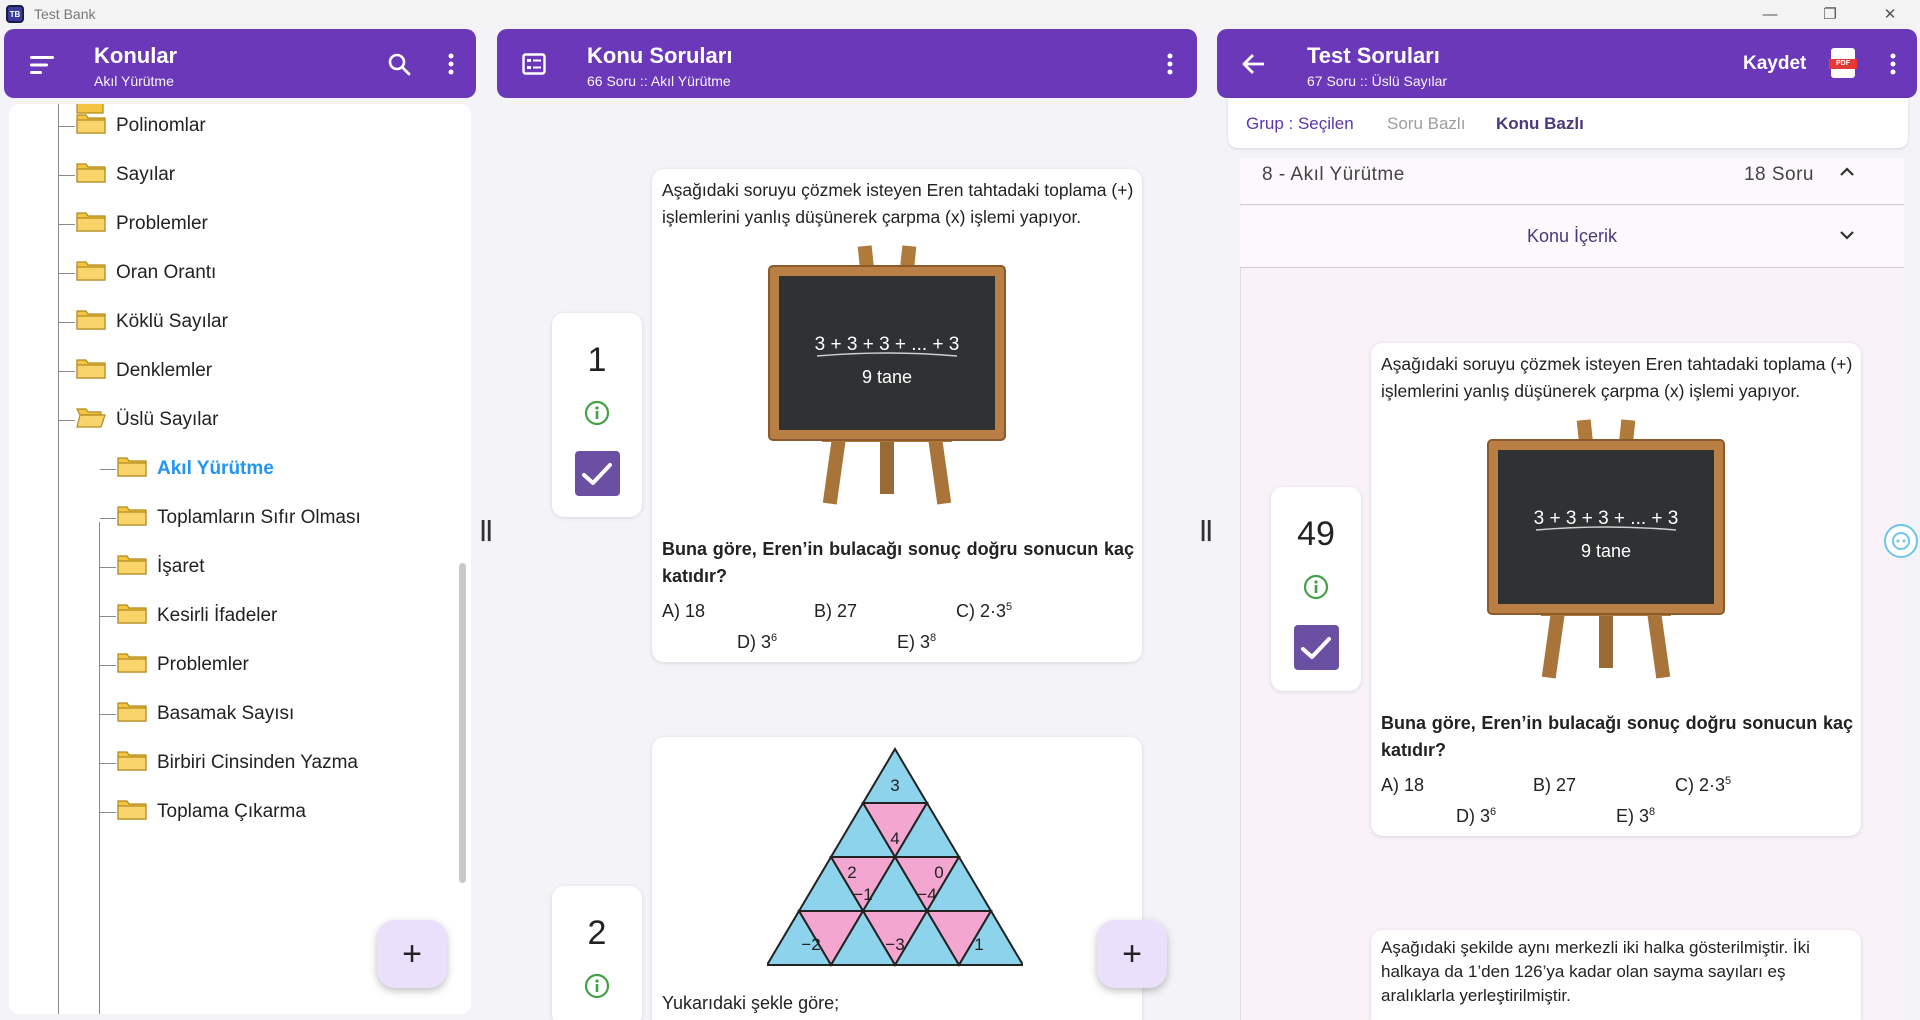 The height and width of the screenshot is (1020, 1920). What do you see at coordinates (399, 64) in the screenshot?
I see `search-icon` at bounding box center [399, 64].